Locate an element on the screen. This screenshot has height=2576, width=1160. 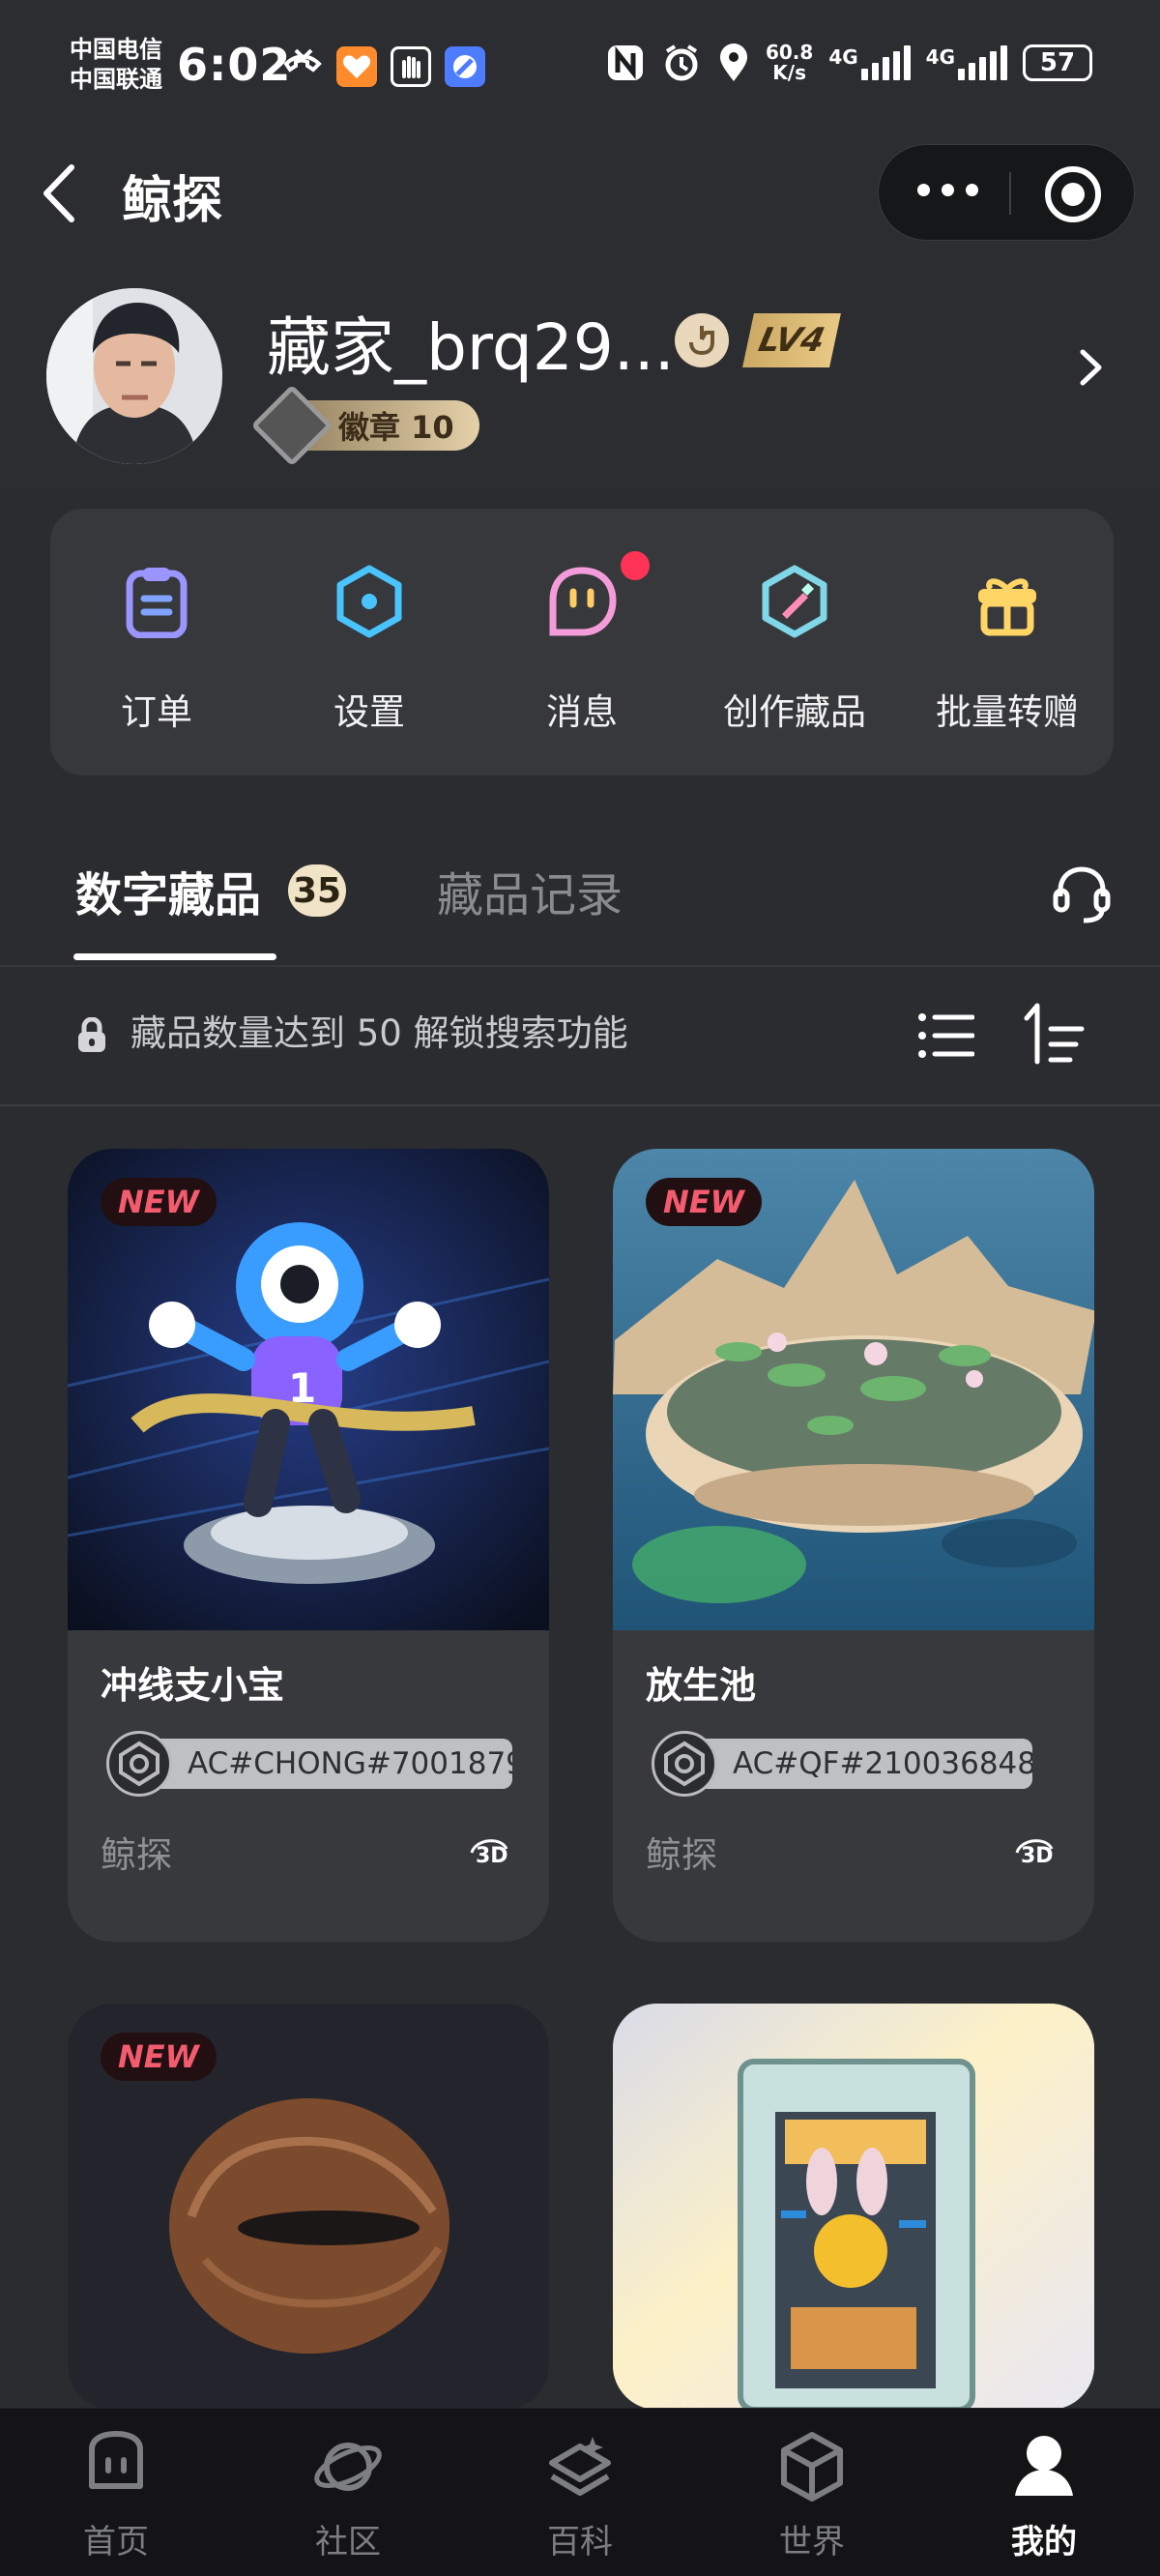
chain-id-tag: AC#QF#2100368489 is located at coordinates (865, 1764).